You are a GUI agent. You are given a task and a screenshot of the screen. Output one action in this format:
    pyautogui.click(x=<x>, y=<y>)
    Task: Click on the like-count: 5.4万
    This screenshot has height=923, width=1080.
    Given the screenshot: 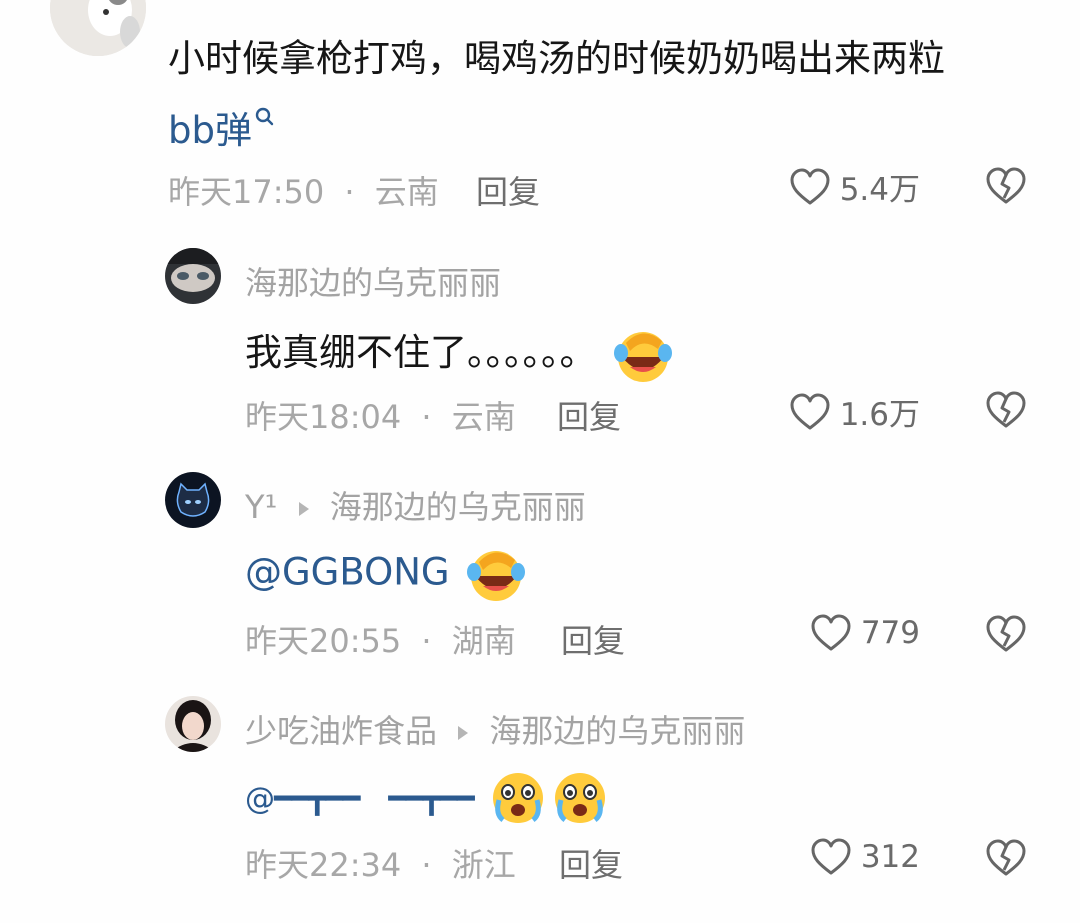 What is the action you would take?
    pyautogui.click(x=879, y=190)
    